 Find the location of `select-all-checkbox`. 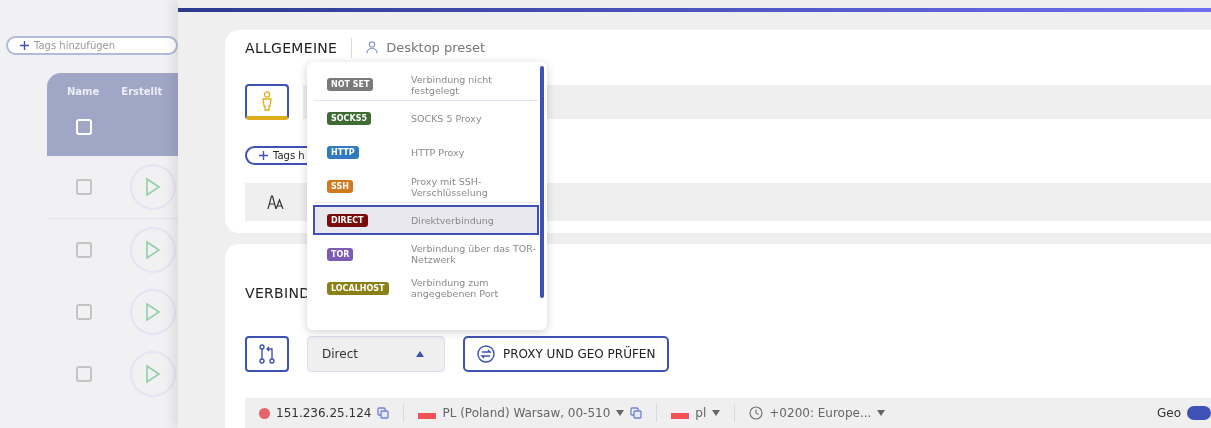

select-all-checkbox is located at coordinates (84, 127).